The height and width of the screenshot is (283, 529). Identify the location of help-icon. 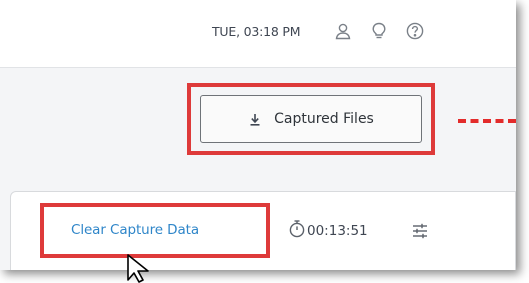
(415, 31).